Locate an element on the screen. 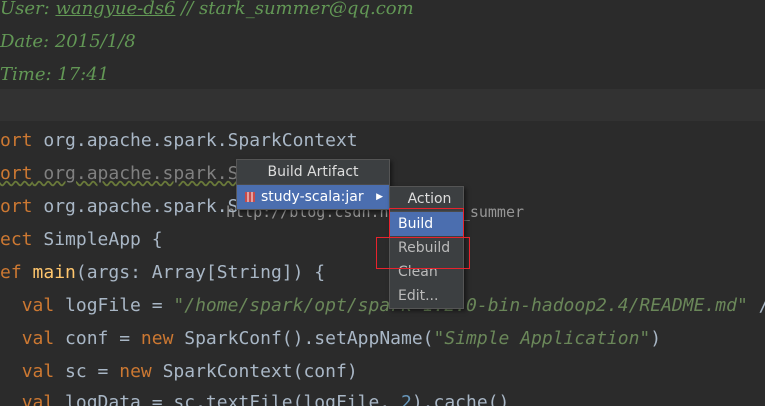  menu-item-study-scala-jar: study-scala:jar ▶ is located at coordinates (313, 197).